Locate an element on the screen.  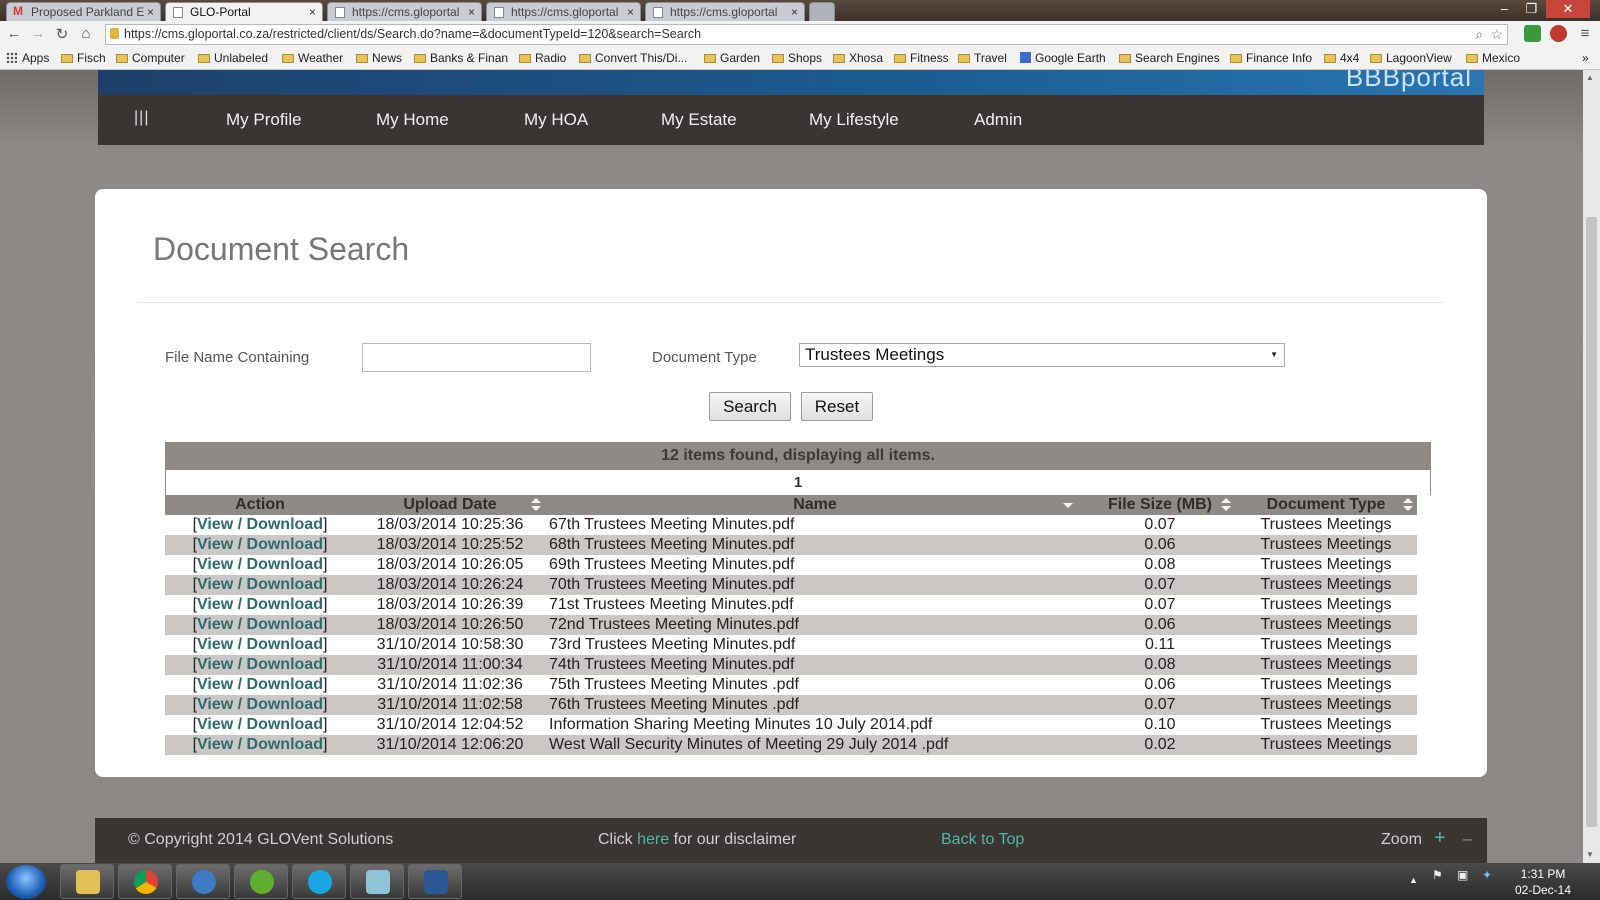
nav-my-estate: My Estate is located at coordinates (699, 120).